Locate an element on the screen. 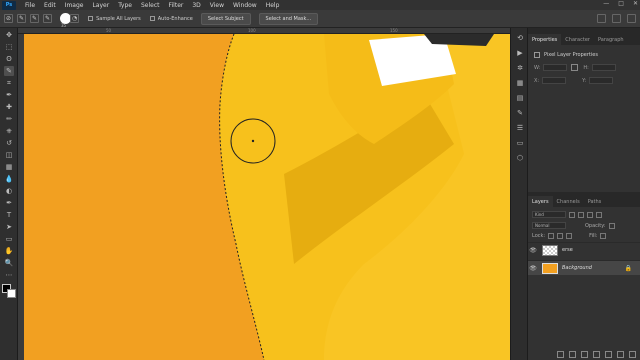  brushes-icon: ✎ is located at coordinates (520, 113).